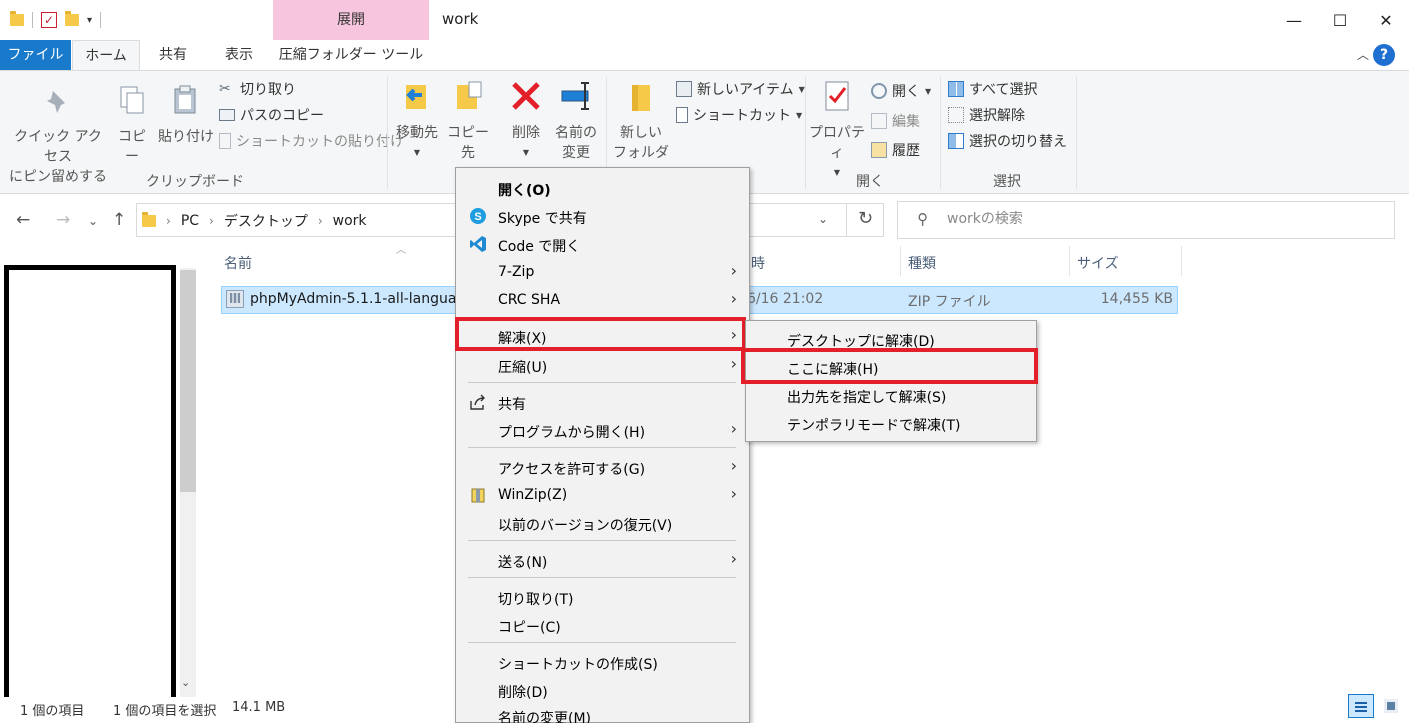 The width and height of the screenshot is (1409, 723). I want to click on customize-qat-icon: ▾, so click(89, 20).